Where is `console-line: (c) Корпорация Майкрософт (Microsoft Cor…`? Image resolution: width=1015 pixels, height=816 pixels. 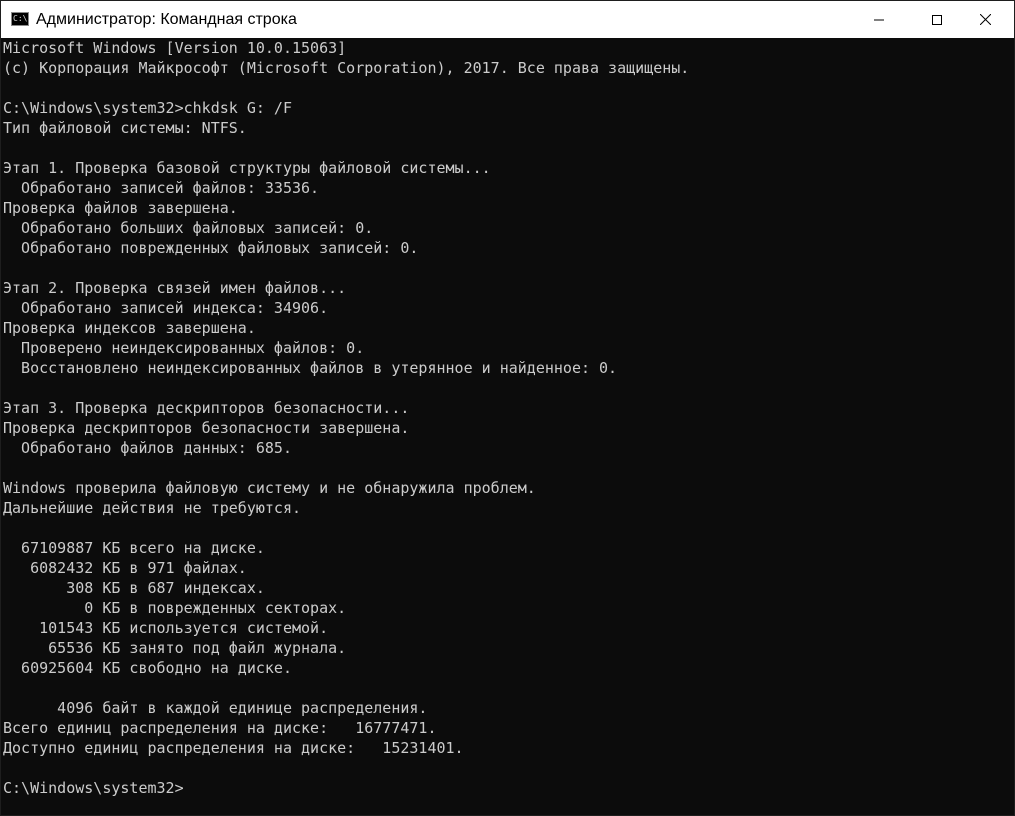 console-line: (c) Корпорация Майкрософт (Microsoft Cor… is located at coordinates (346, 68).